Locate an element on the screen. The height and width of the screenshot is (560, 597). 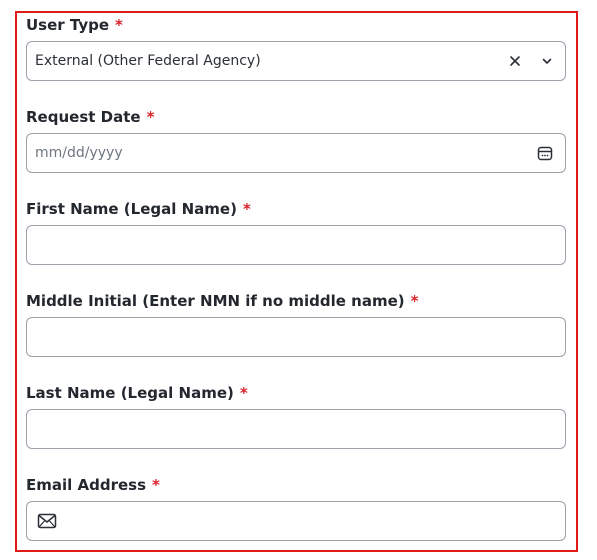
middle-initial-input-box is located at coordinates (296, 337).